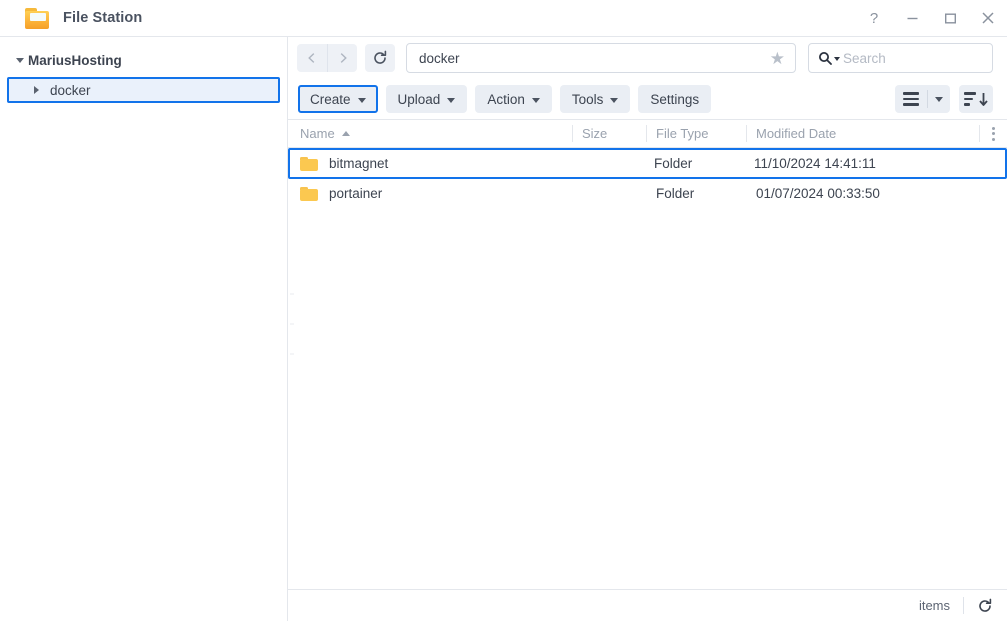  Describe the element at coordinates (103, 18) in the screenshot. I see `window-title: File Station` at that location.